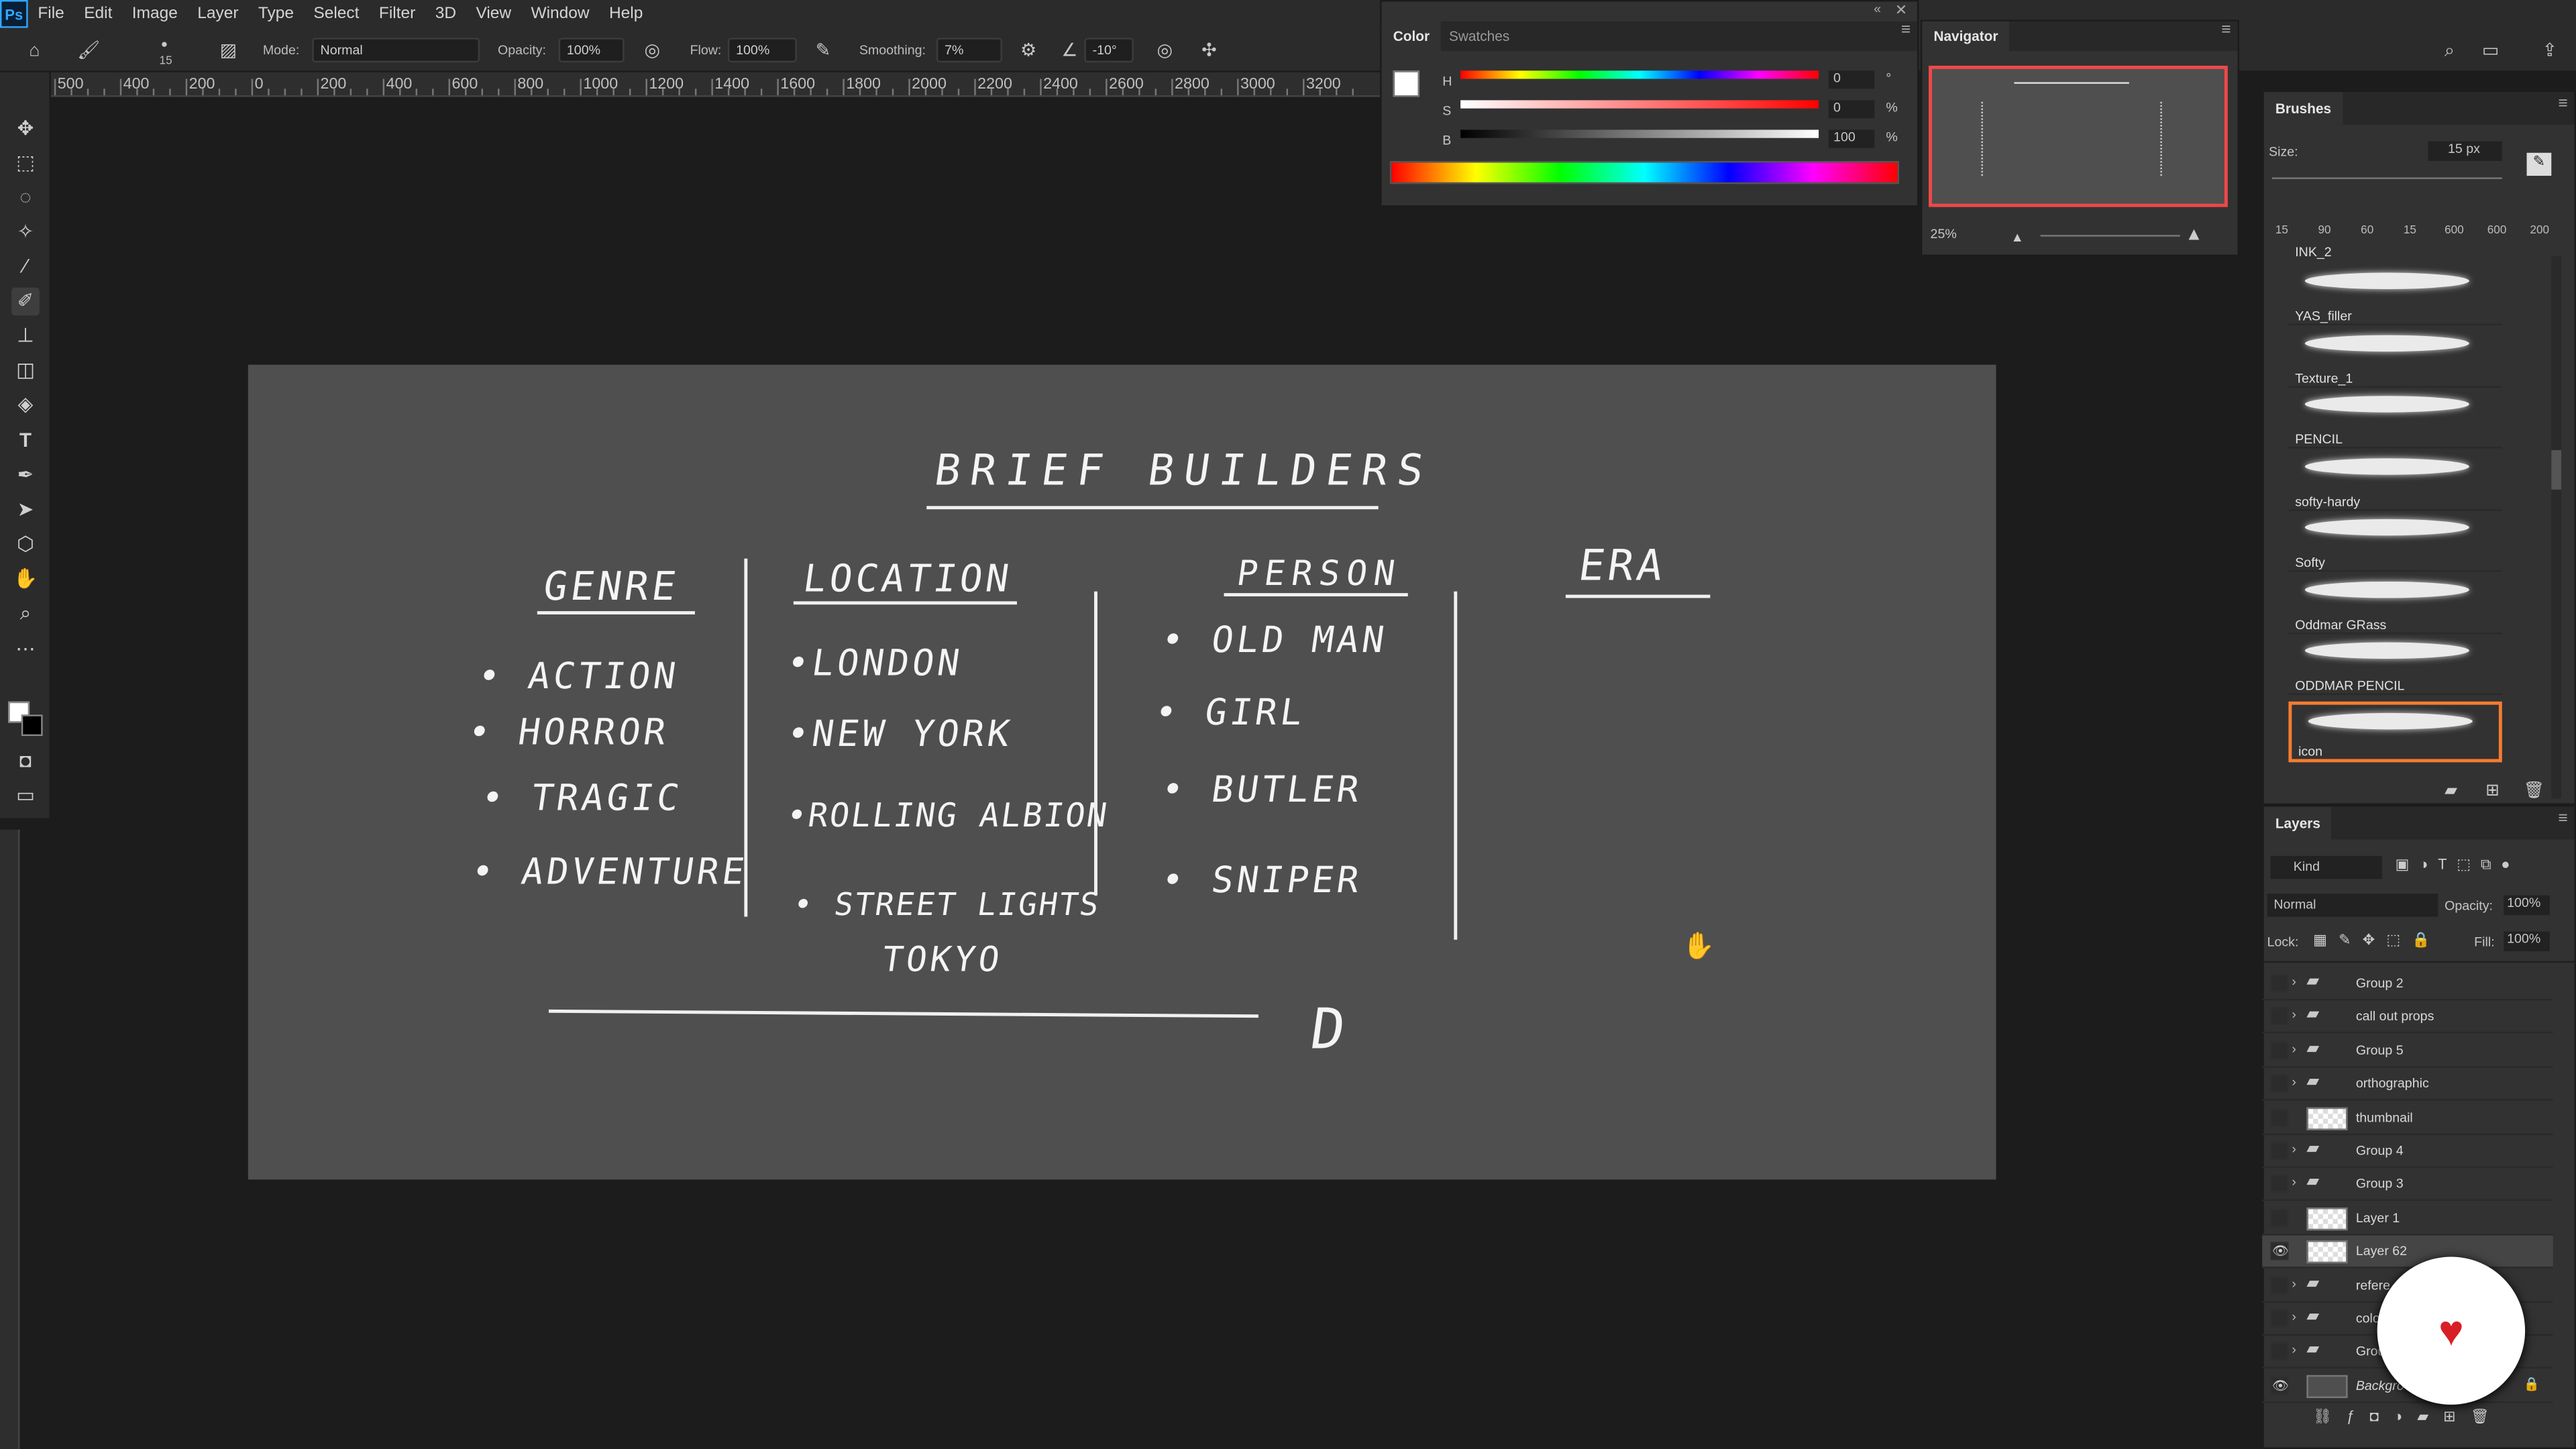 Image resolution: width=2576 pixels, height=1449 pixels. What do you see at coordinates (1851, 138) in the screenshot?
I see `b-value: 100` at bounding box center [1851, 138].